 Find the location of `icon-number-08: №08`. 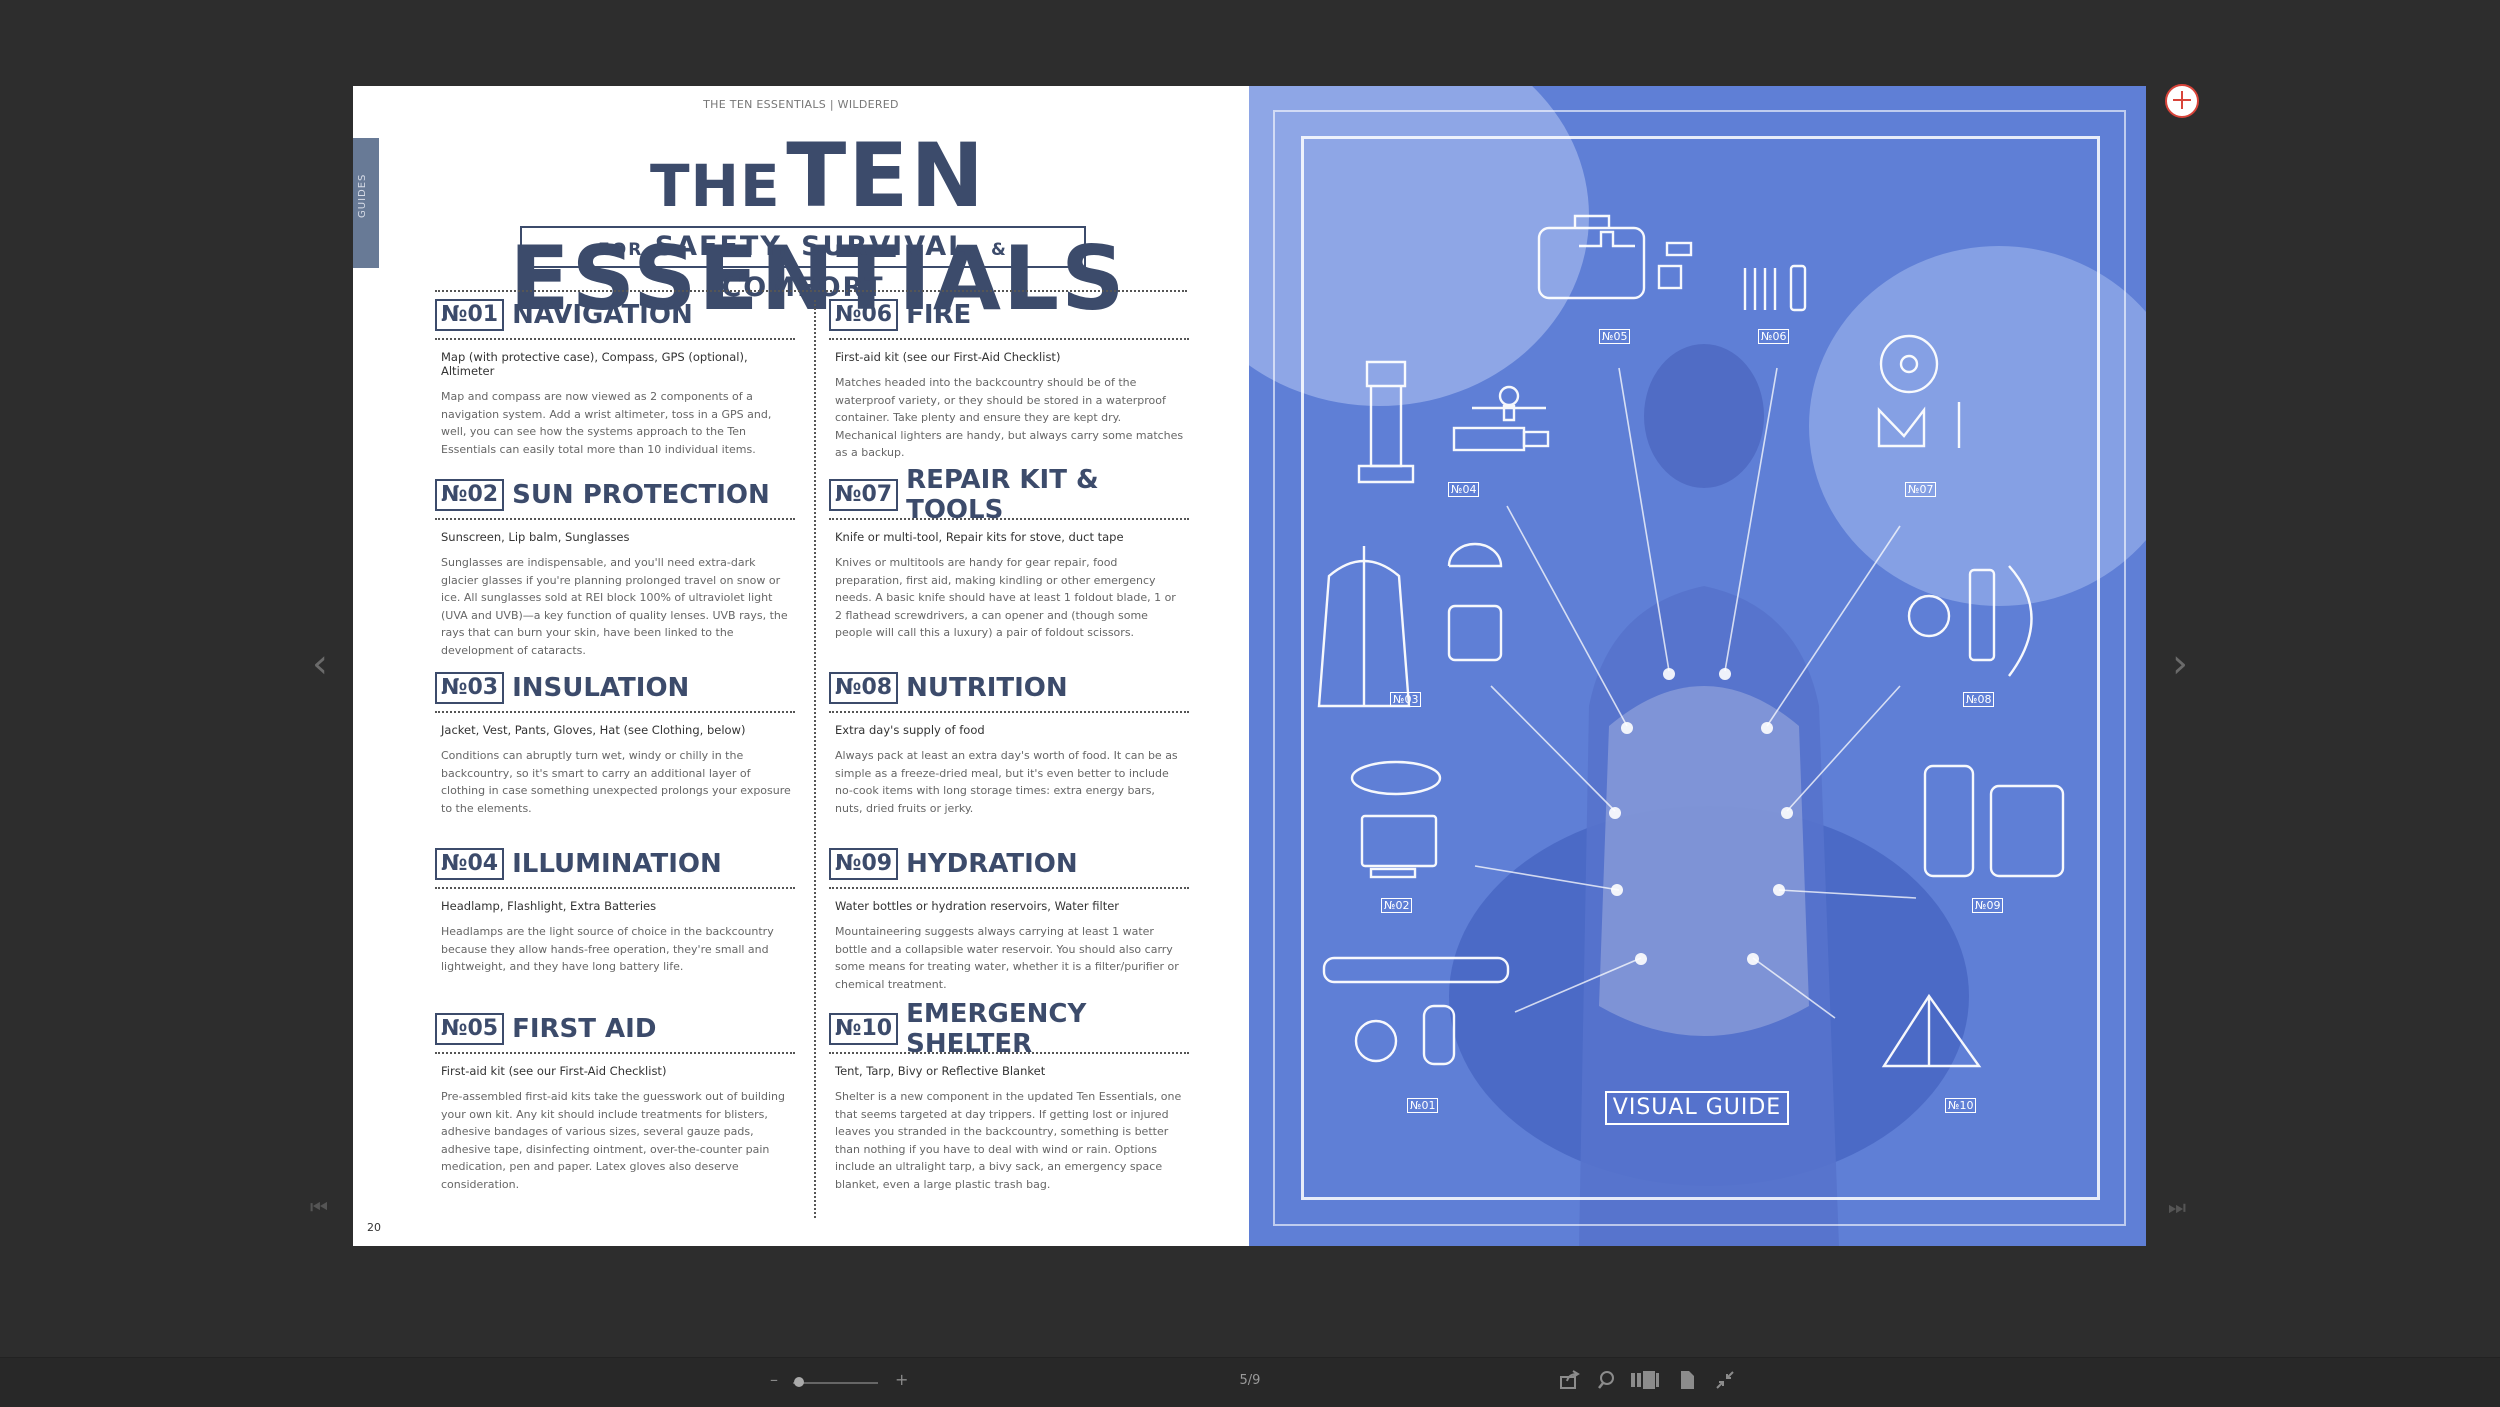

icon-number-08: №08 is located at coordinates (1979, 699).